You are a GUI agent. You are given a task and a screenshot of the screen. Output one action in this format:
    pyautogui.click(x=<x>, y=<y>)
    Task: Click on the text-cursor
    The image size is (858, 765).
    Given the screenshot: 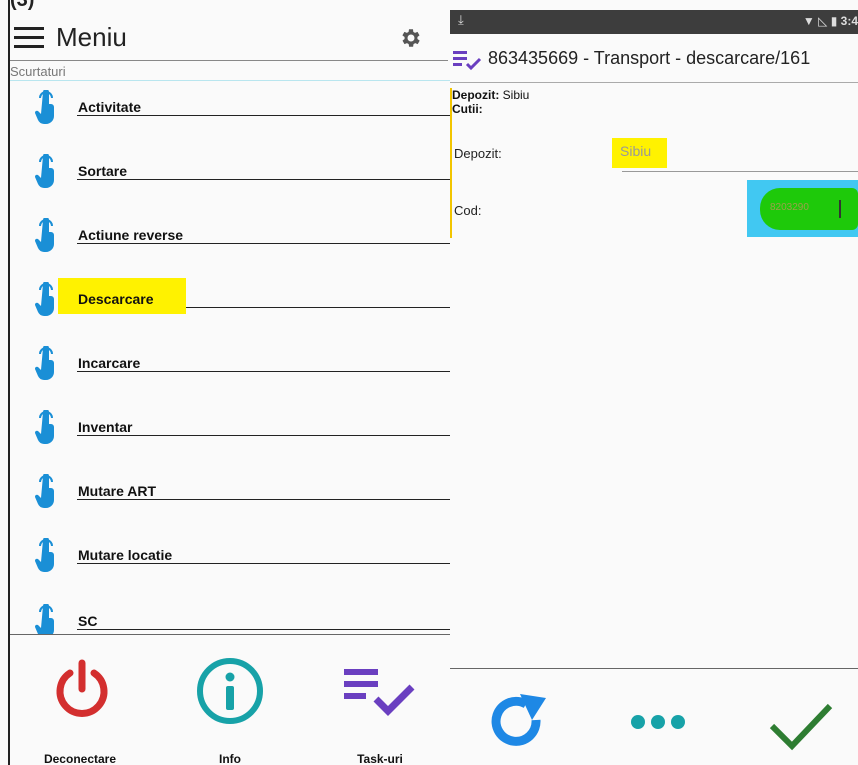 What is the action you would take?
    pyautogui.click(x=840, y=209)
    